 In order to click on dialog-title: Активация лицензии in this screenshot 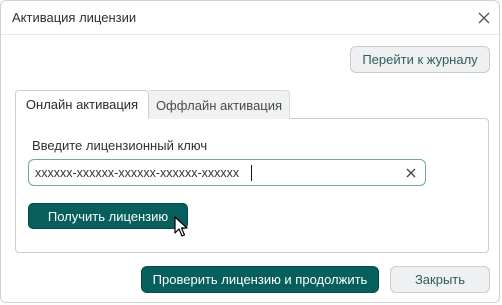, I will do `click(74, 17)`.